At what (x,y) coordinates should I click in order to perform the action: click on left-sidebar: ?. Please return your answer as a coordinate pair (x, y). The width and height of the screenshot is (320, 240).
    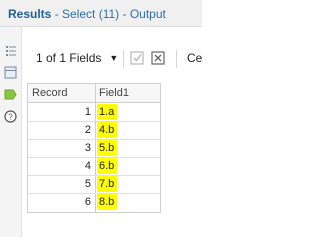
    Looking at the image, I should click on (11, 132).